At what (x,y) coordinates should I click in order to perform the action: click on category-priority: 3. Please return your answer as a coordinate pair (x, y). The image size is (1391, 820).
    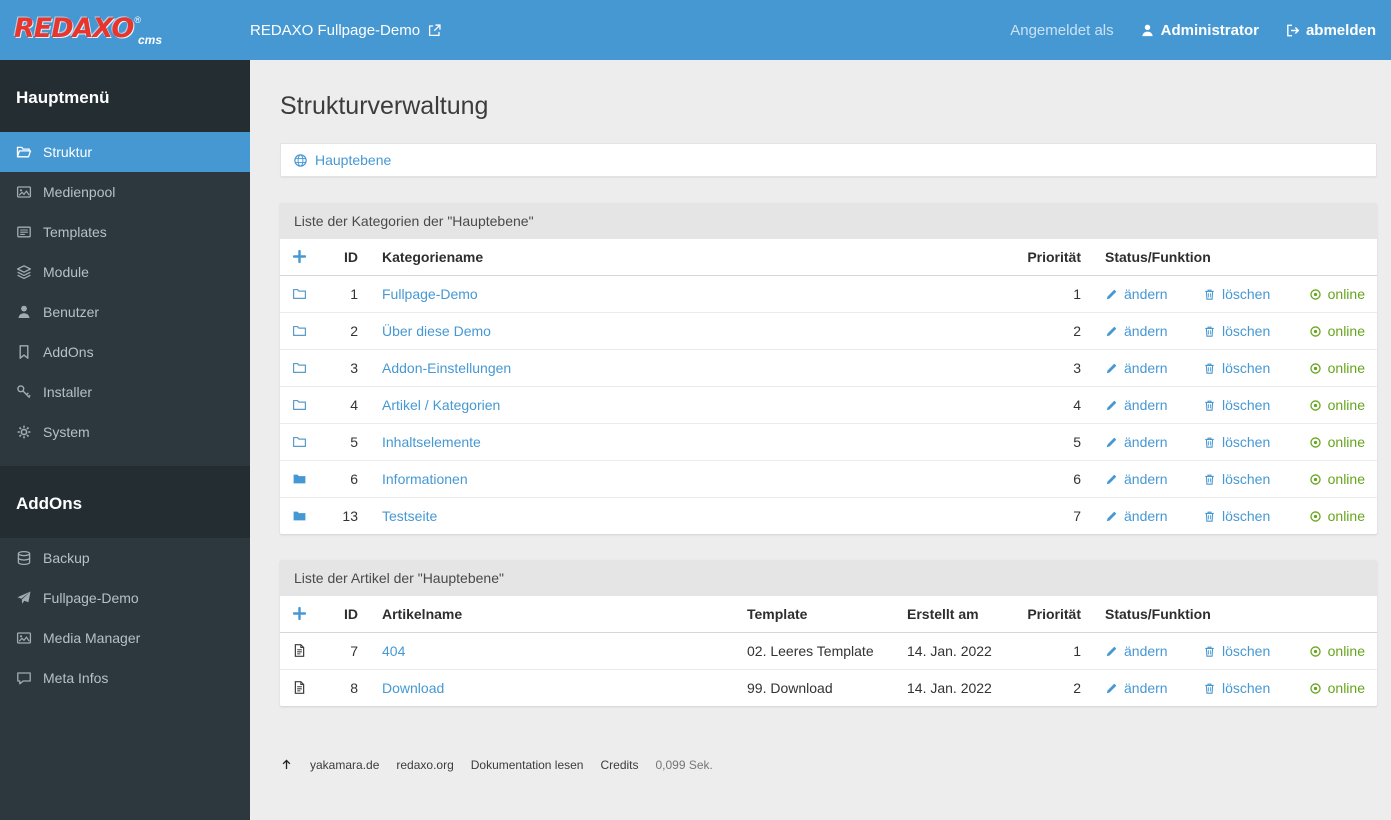
    Looking at the image, I should click on (1048, 368).